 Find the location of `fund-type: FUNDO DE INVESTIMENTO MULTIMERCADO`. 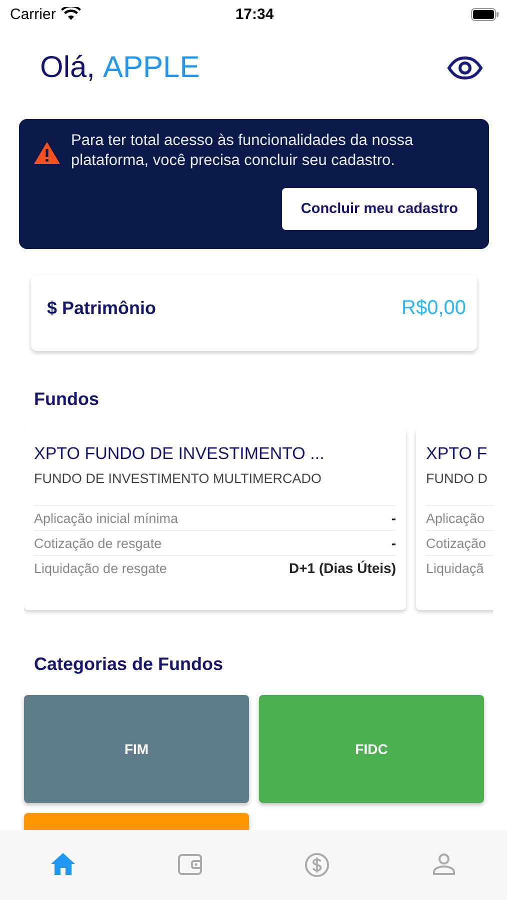

fund-type: FUNDO DE INVESTIMENTO MULTIMERCADO is located at coordinates (178, 478).